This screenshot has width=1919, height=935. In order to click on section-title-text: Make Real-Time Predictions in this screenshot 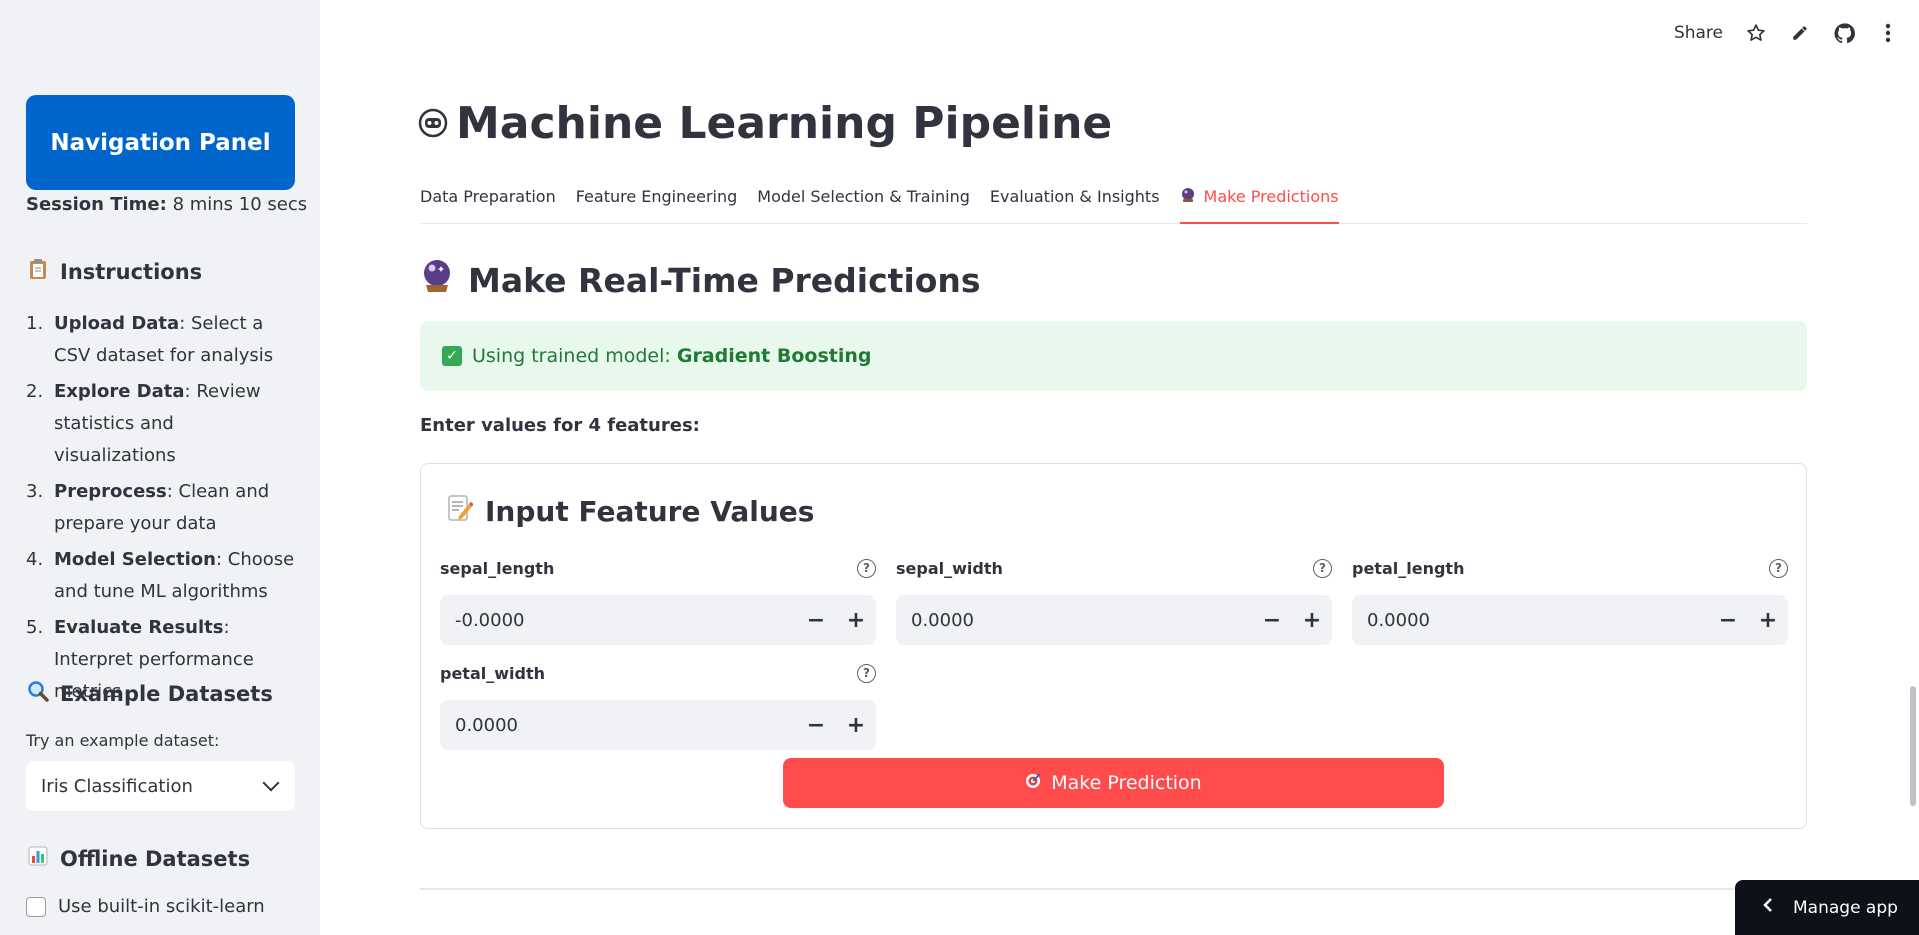, I will do `click(724, 280)`.